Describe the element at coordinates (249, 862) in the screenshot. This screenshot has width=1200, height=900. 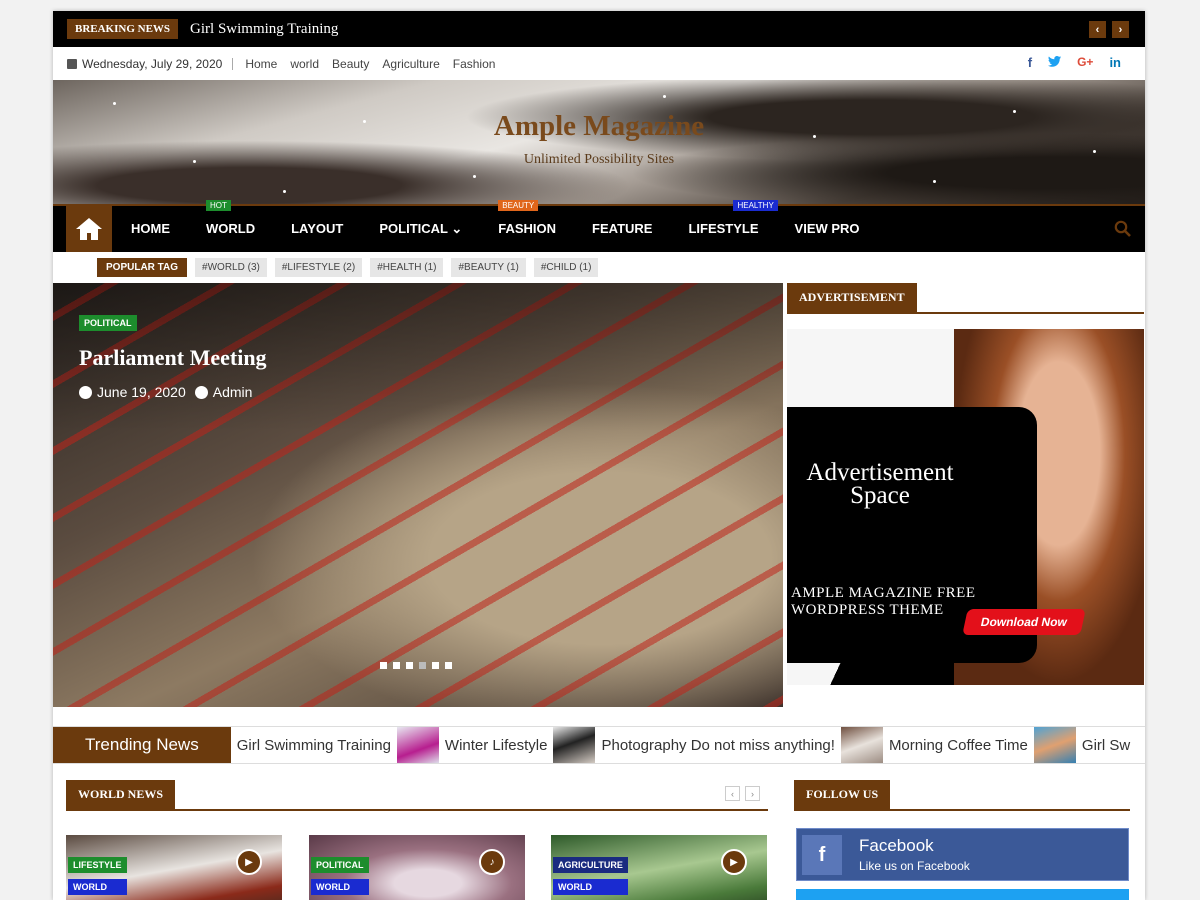
I see `video-icon: ▶` at that location.